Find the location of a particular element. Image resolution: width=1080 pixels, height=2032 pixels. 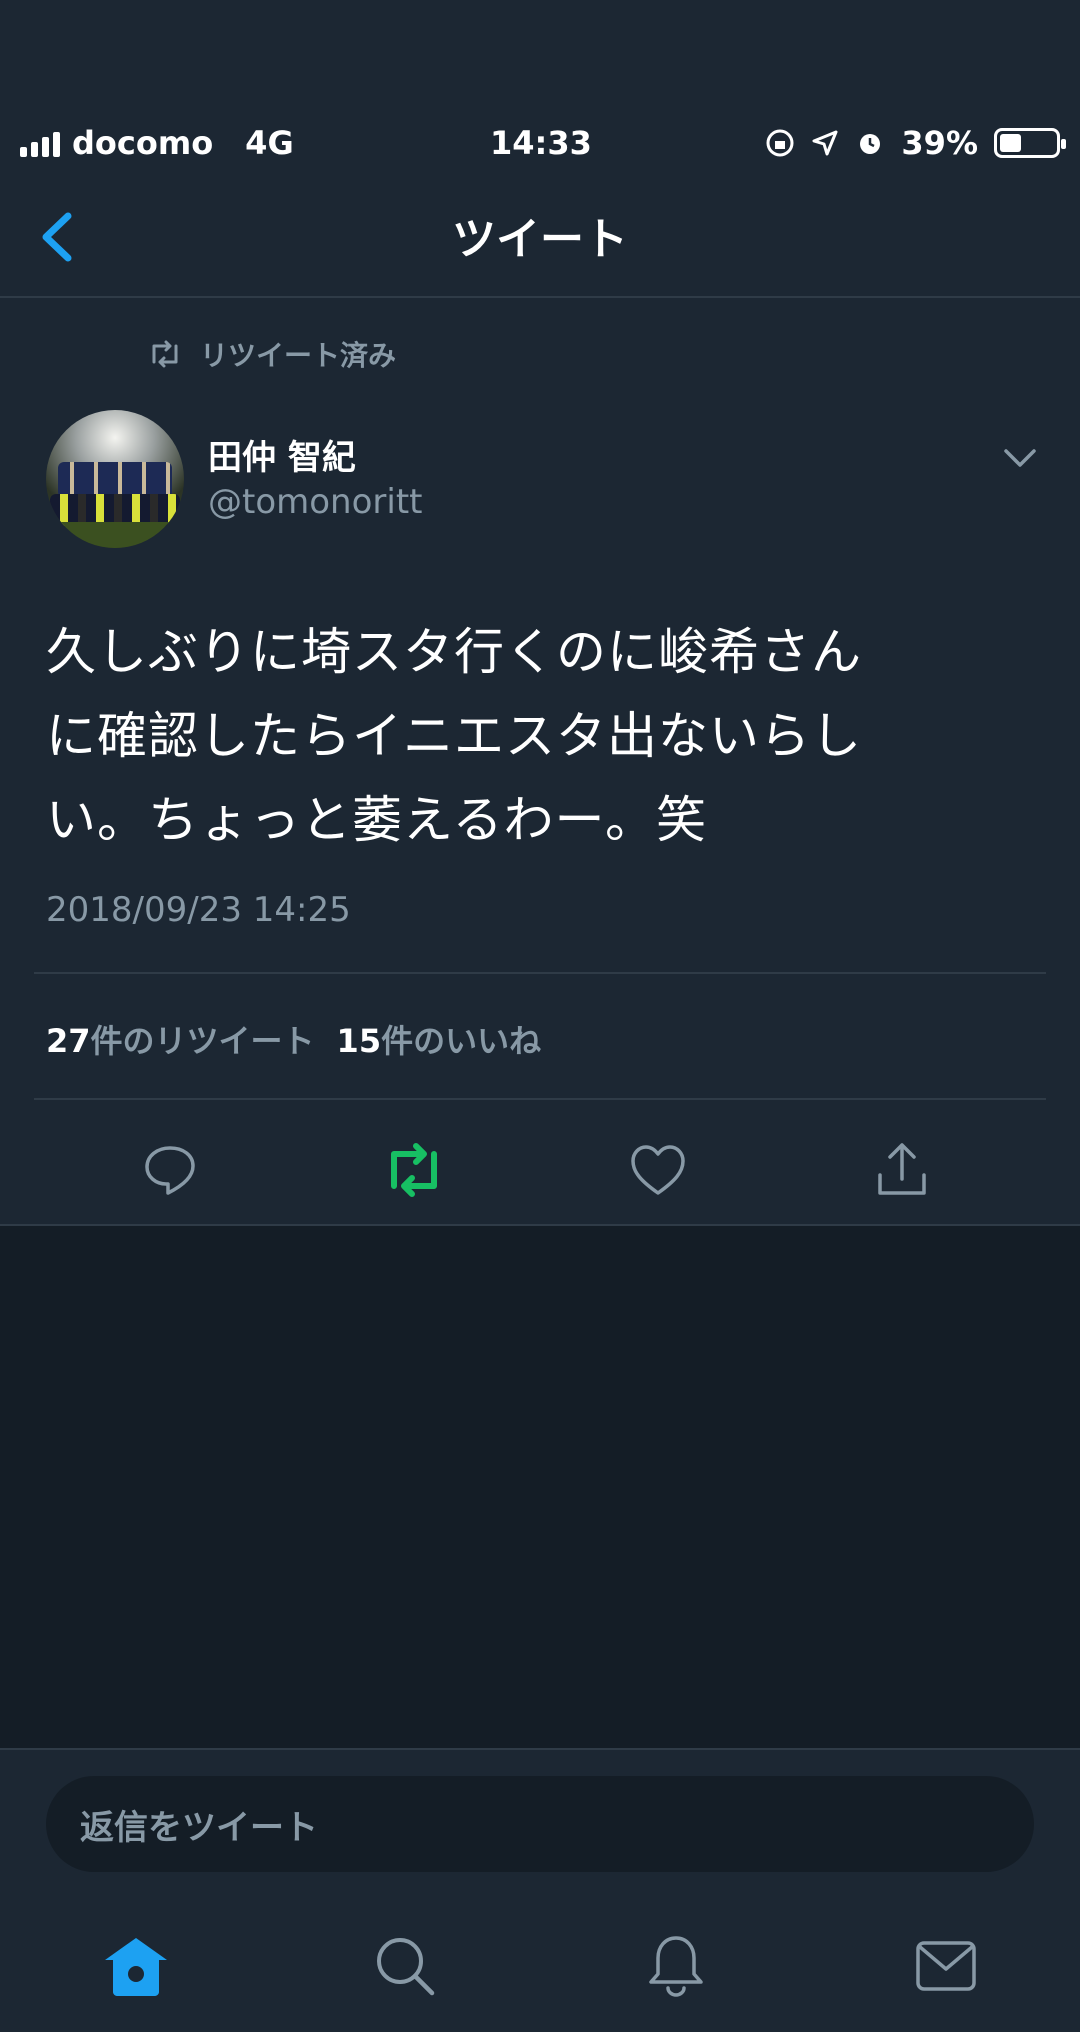

tab-home is located at coordinates (136, 1966).